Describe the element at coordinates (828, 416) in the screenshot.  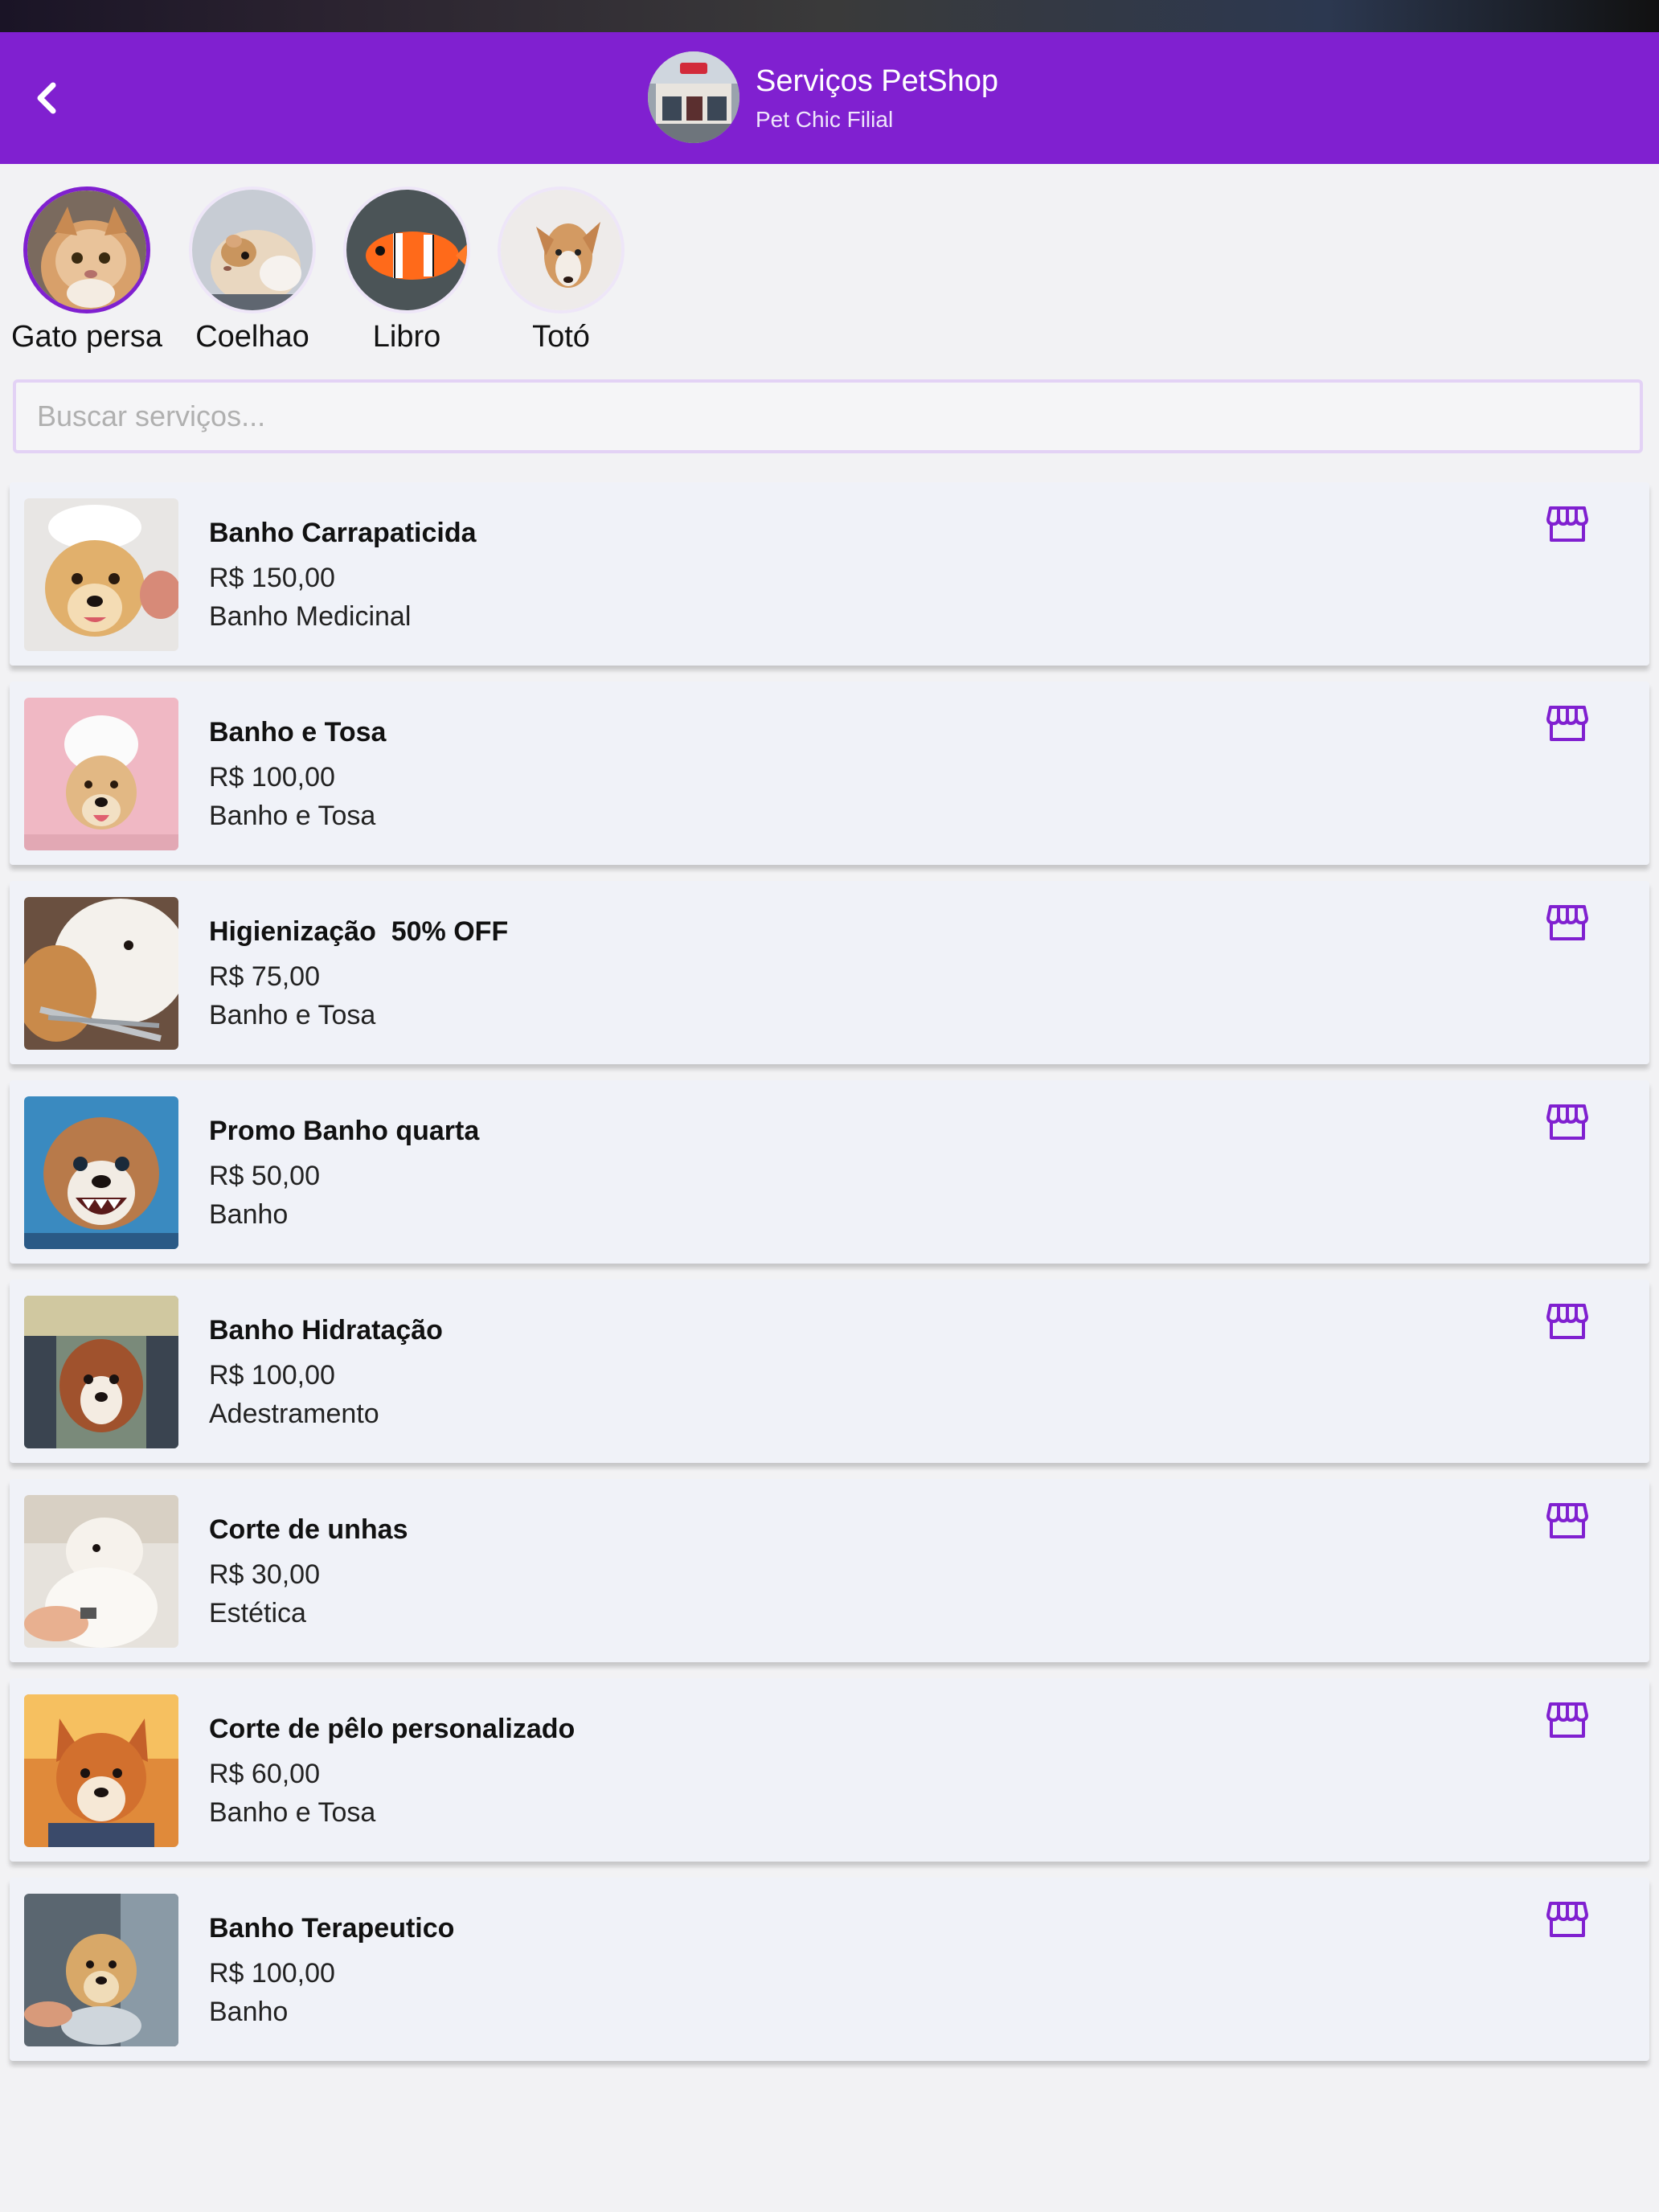
I see `search-input` at that location.